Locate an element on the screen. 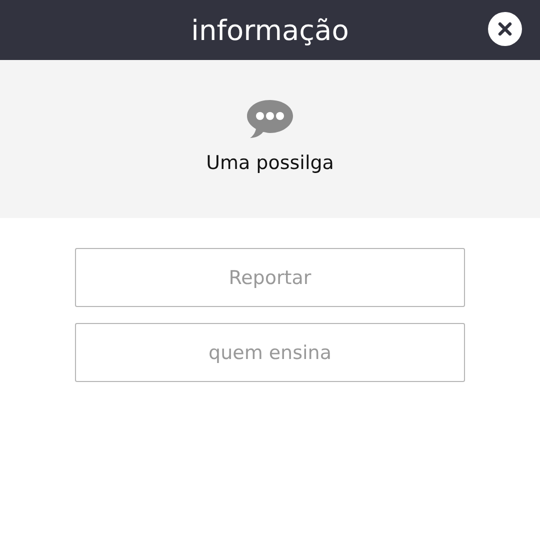 The width and height of the screenshot is (540, 540). close-icon is located at coordinates (505, 29).